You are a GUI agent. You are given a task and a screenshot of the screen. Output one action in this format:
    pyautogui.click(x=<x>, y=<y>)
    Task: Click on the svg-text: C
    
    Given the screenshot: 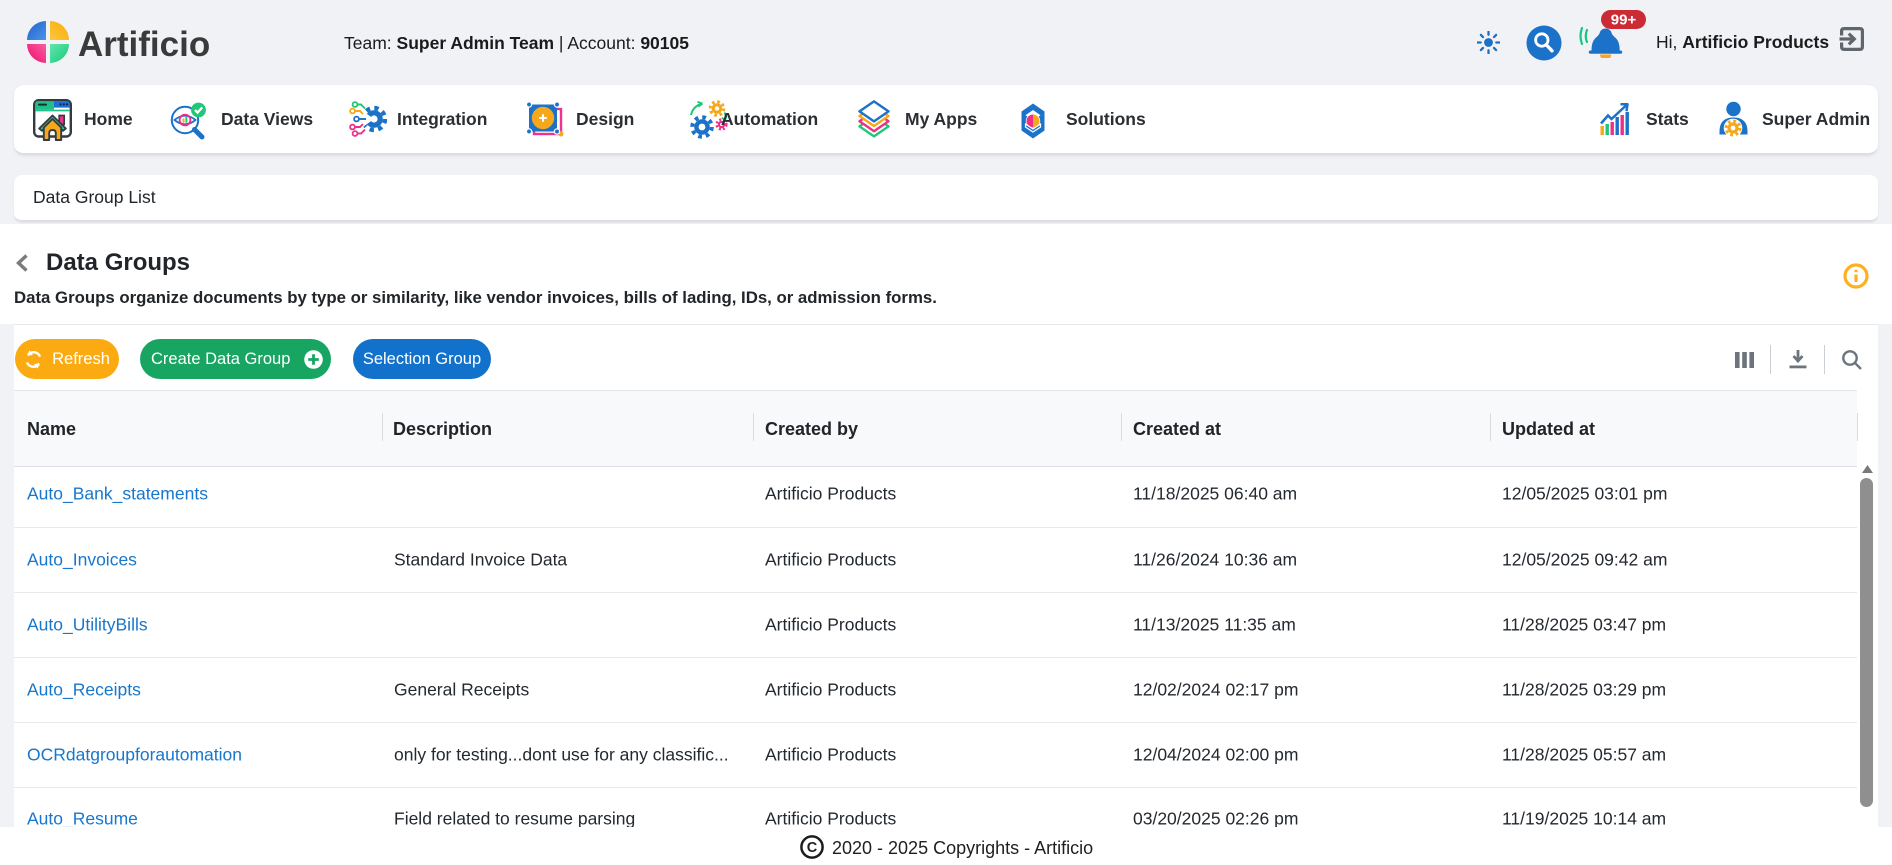 What is the action you would take?
    pyautogui.click(x=812, y=848)
    